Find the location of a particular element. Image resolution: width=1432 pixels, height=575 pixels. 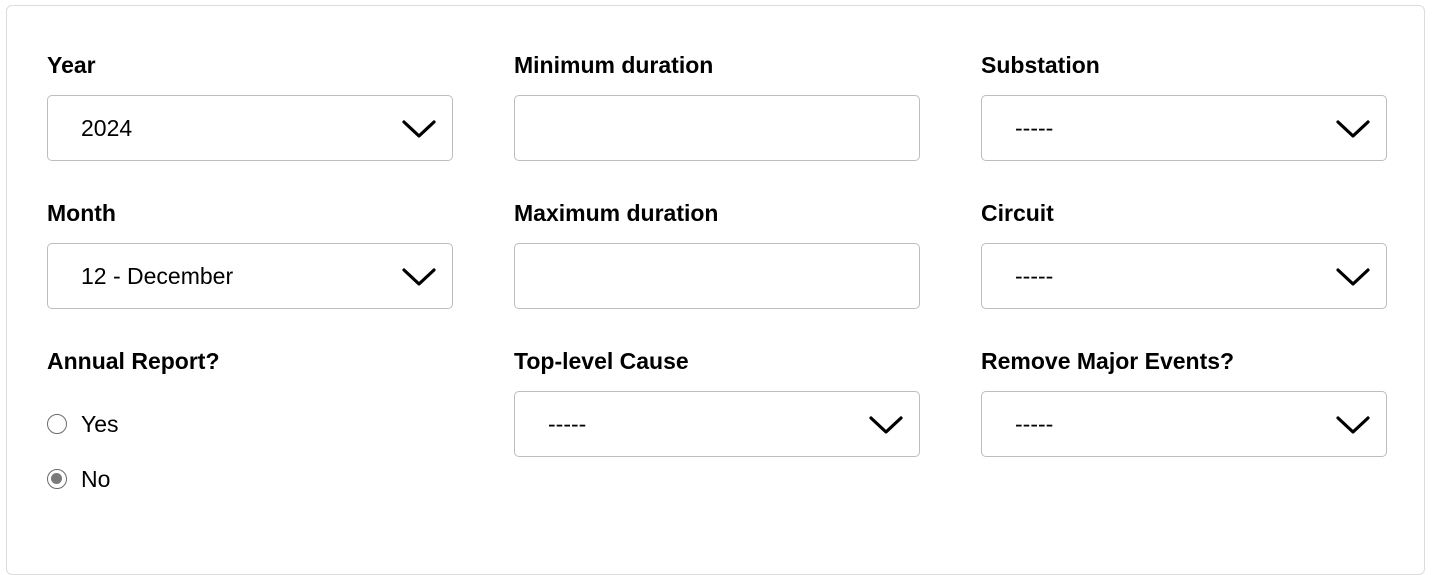

max-duration-input is located at coordinates (717, 276).